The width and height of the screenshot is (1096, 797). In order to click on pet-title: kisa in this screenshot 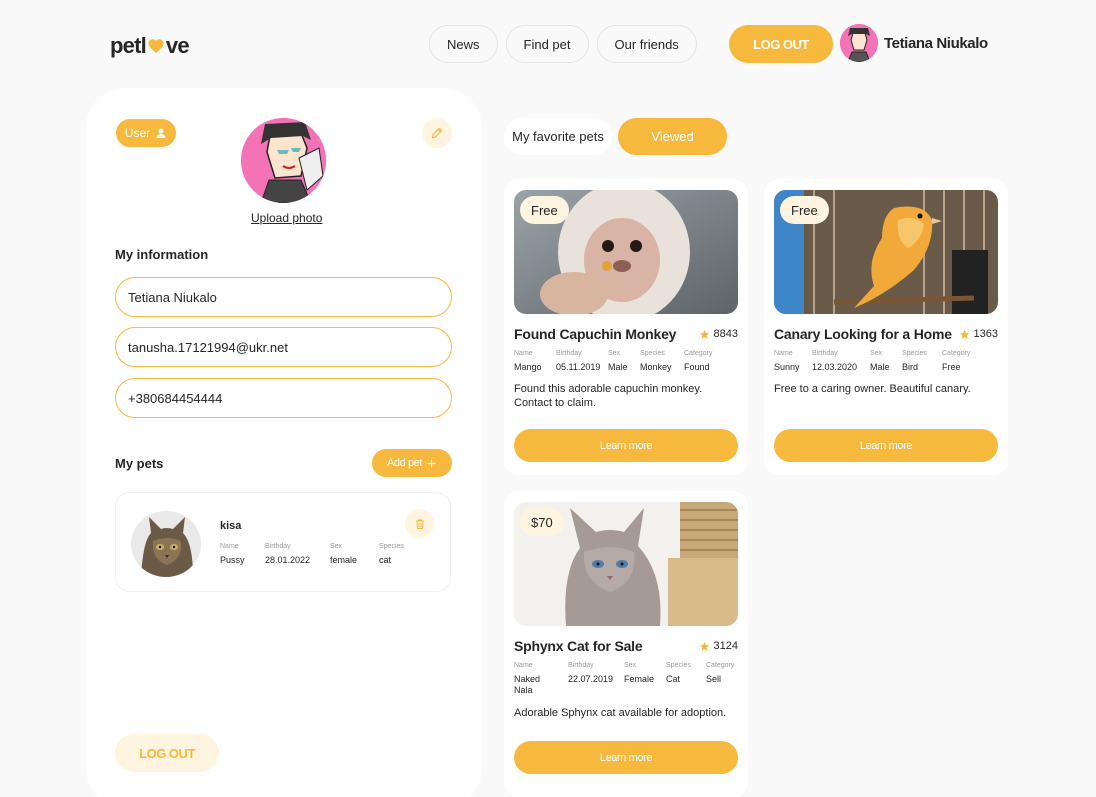, I will do `click(231, 526)`.